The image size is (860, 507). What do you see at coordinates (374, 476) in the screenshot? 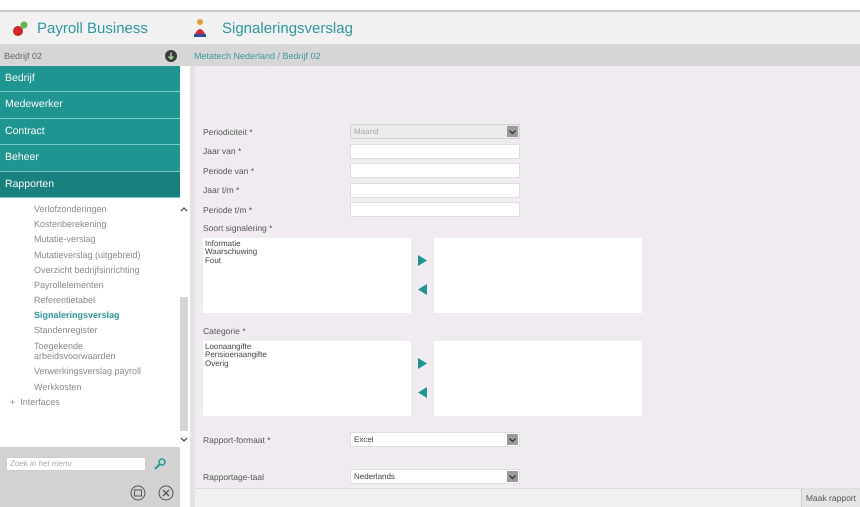
I see `select-value: Nederlands` at bounding box center [374, 476].